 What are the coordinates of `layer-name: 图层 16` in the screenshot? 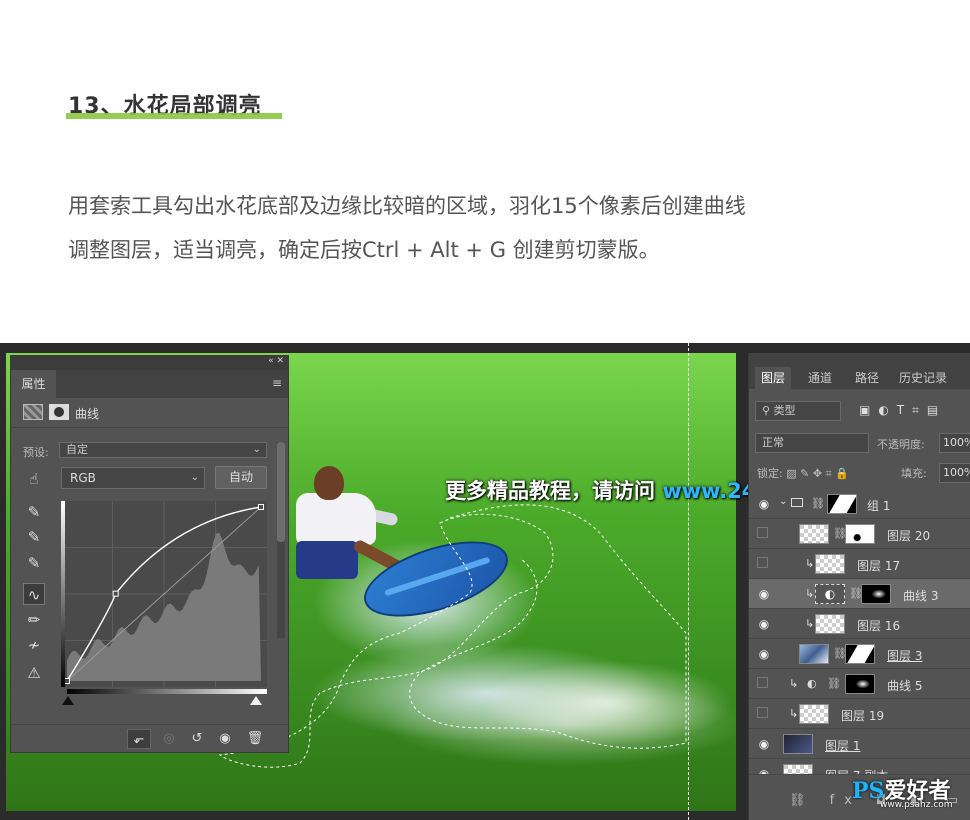 It's located at (879, 626).